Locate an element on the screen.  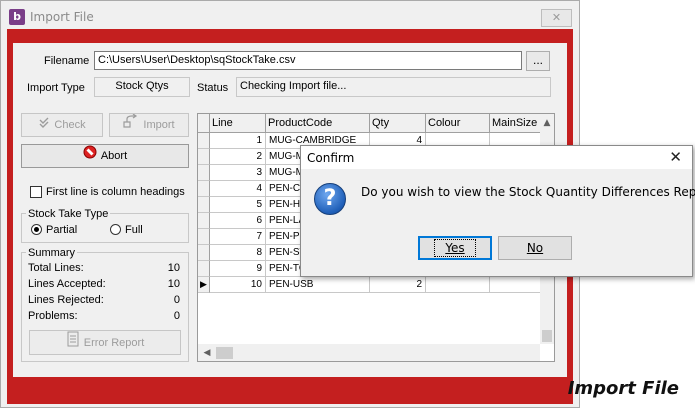
yes-button: Yes is located at coordinates (455, 248).